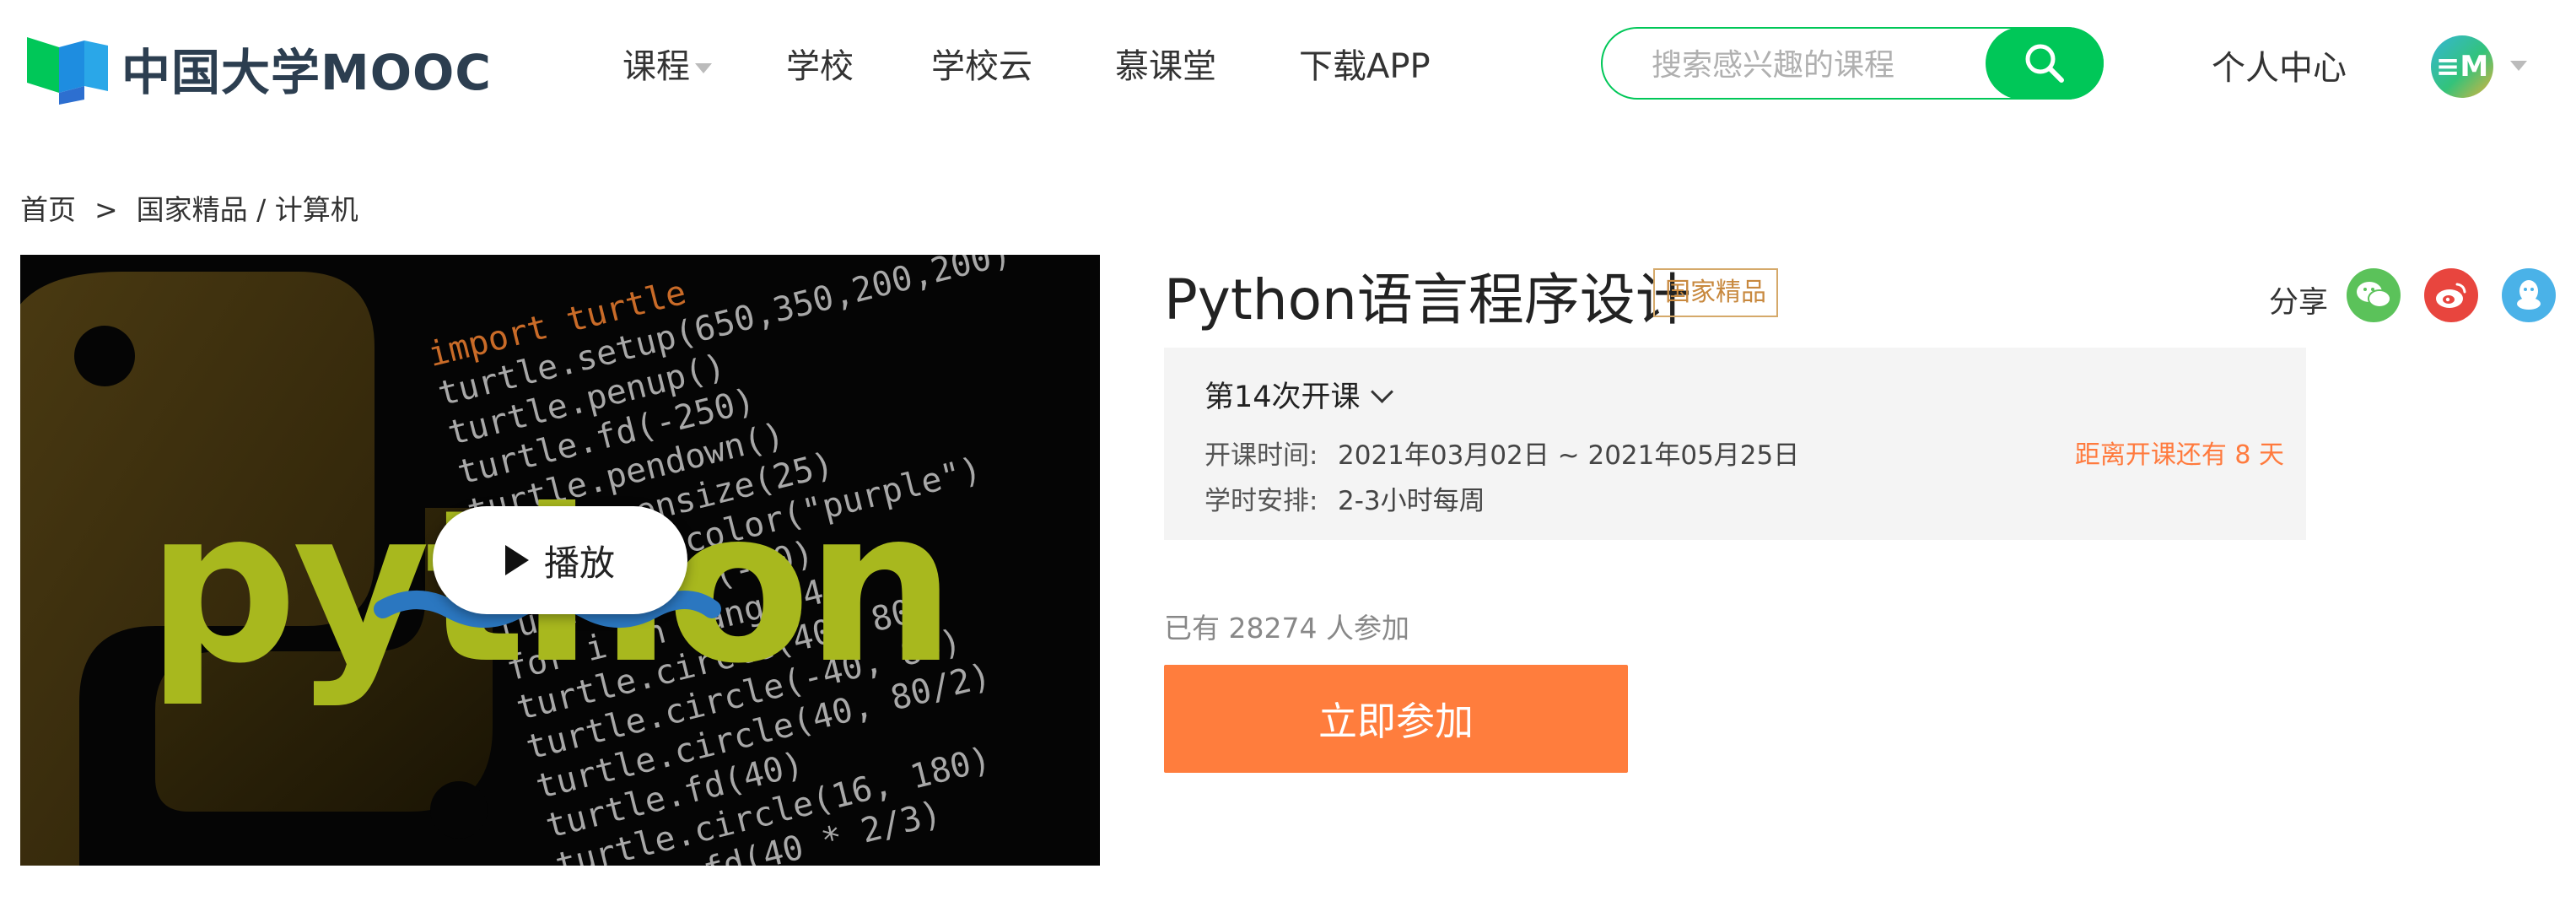 This screenshot has height=912, width=2576. I want to click on hours-value: 2-3小时每周, so click(1411, 501).